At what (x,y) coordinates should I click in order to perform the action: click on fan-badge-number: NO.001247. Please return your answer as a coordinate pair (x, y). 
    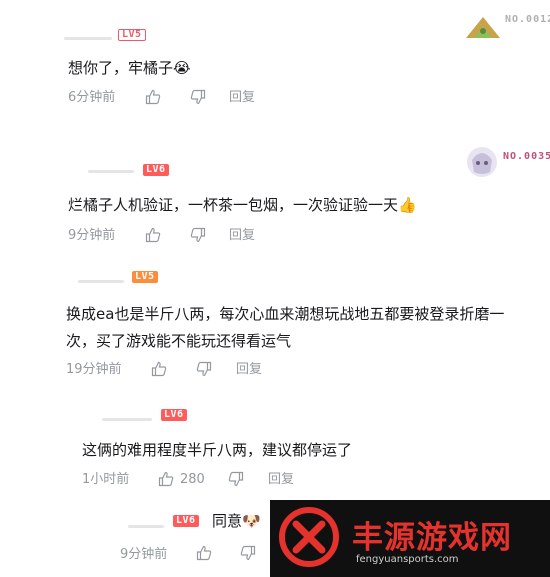
    Looking at the image, I should click on (527, 19).